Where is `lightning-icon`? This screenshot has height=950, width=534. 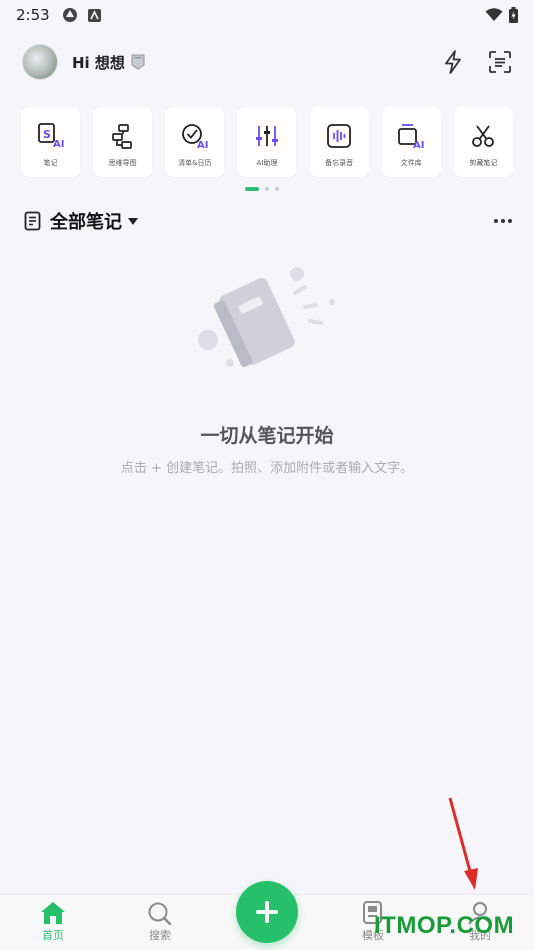
lightning-icon is located at coordinates (453, 62).